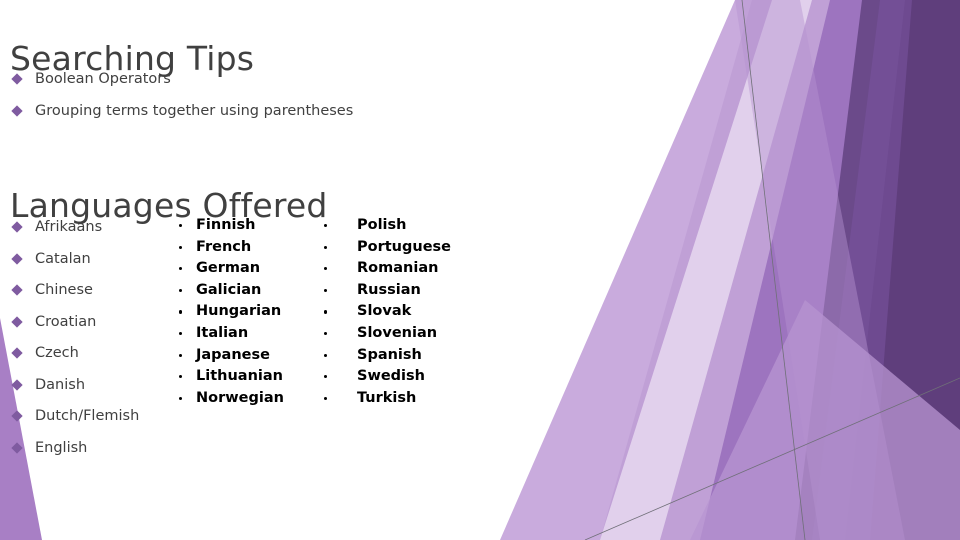 This screenshot has width=960, height=540. Describe the element at coordinates (391, 376) in the screenshot. I see `list-item-label: Swedish` at that location.